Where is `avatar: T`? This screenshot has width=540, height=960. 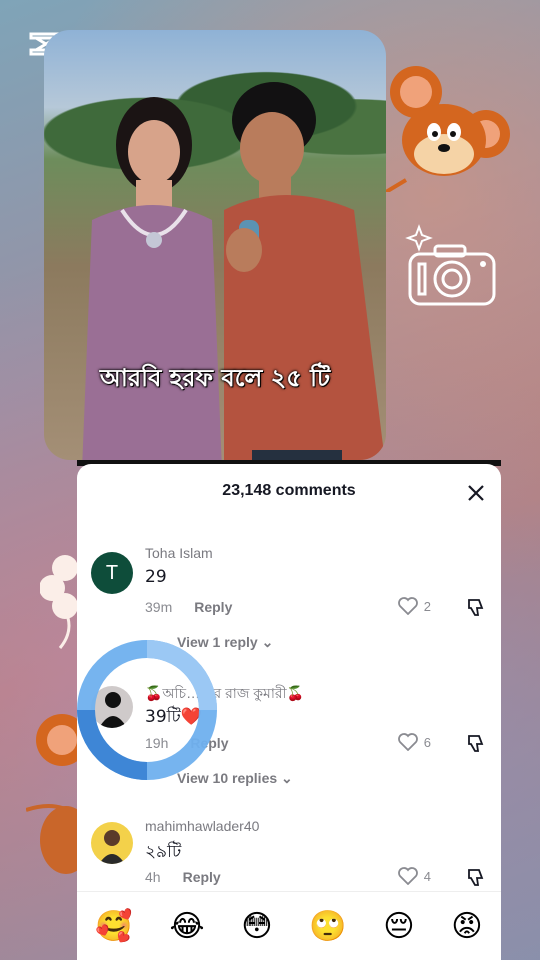
avatar: T is located at coordinates (112, 573).